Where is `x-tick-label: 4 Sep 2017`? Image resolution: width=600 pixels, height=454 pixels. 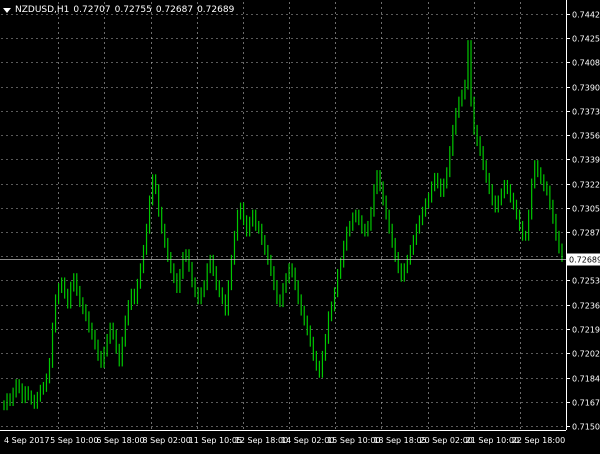
x-tick-label: 4 Sep 2017 is located at coordinates (27, 440).